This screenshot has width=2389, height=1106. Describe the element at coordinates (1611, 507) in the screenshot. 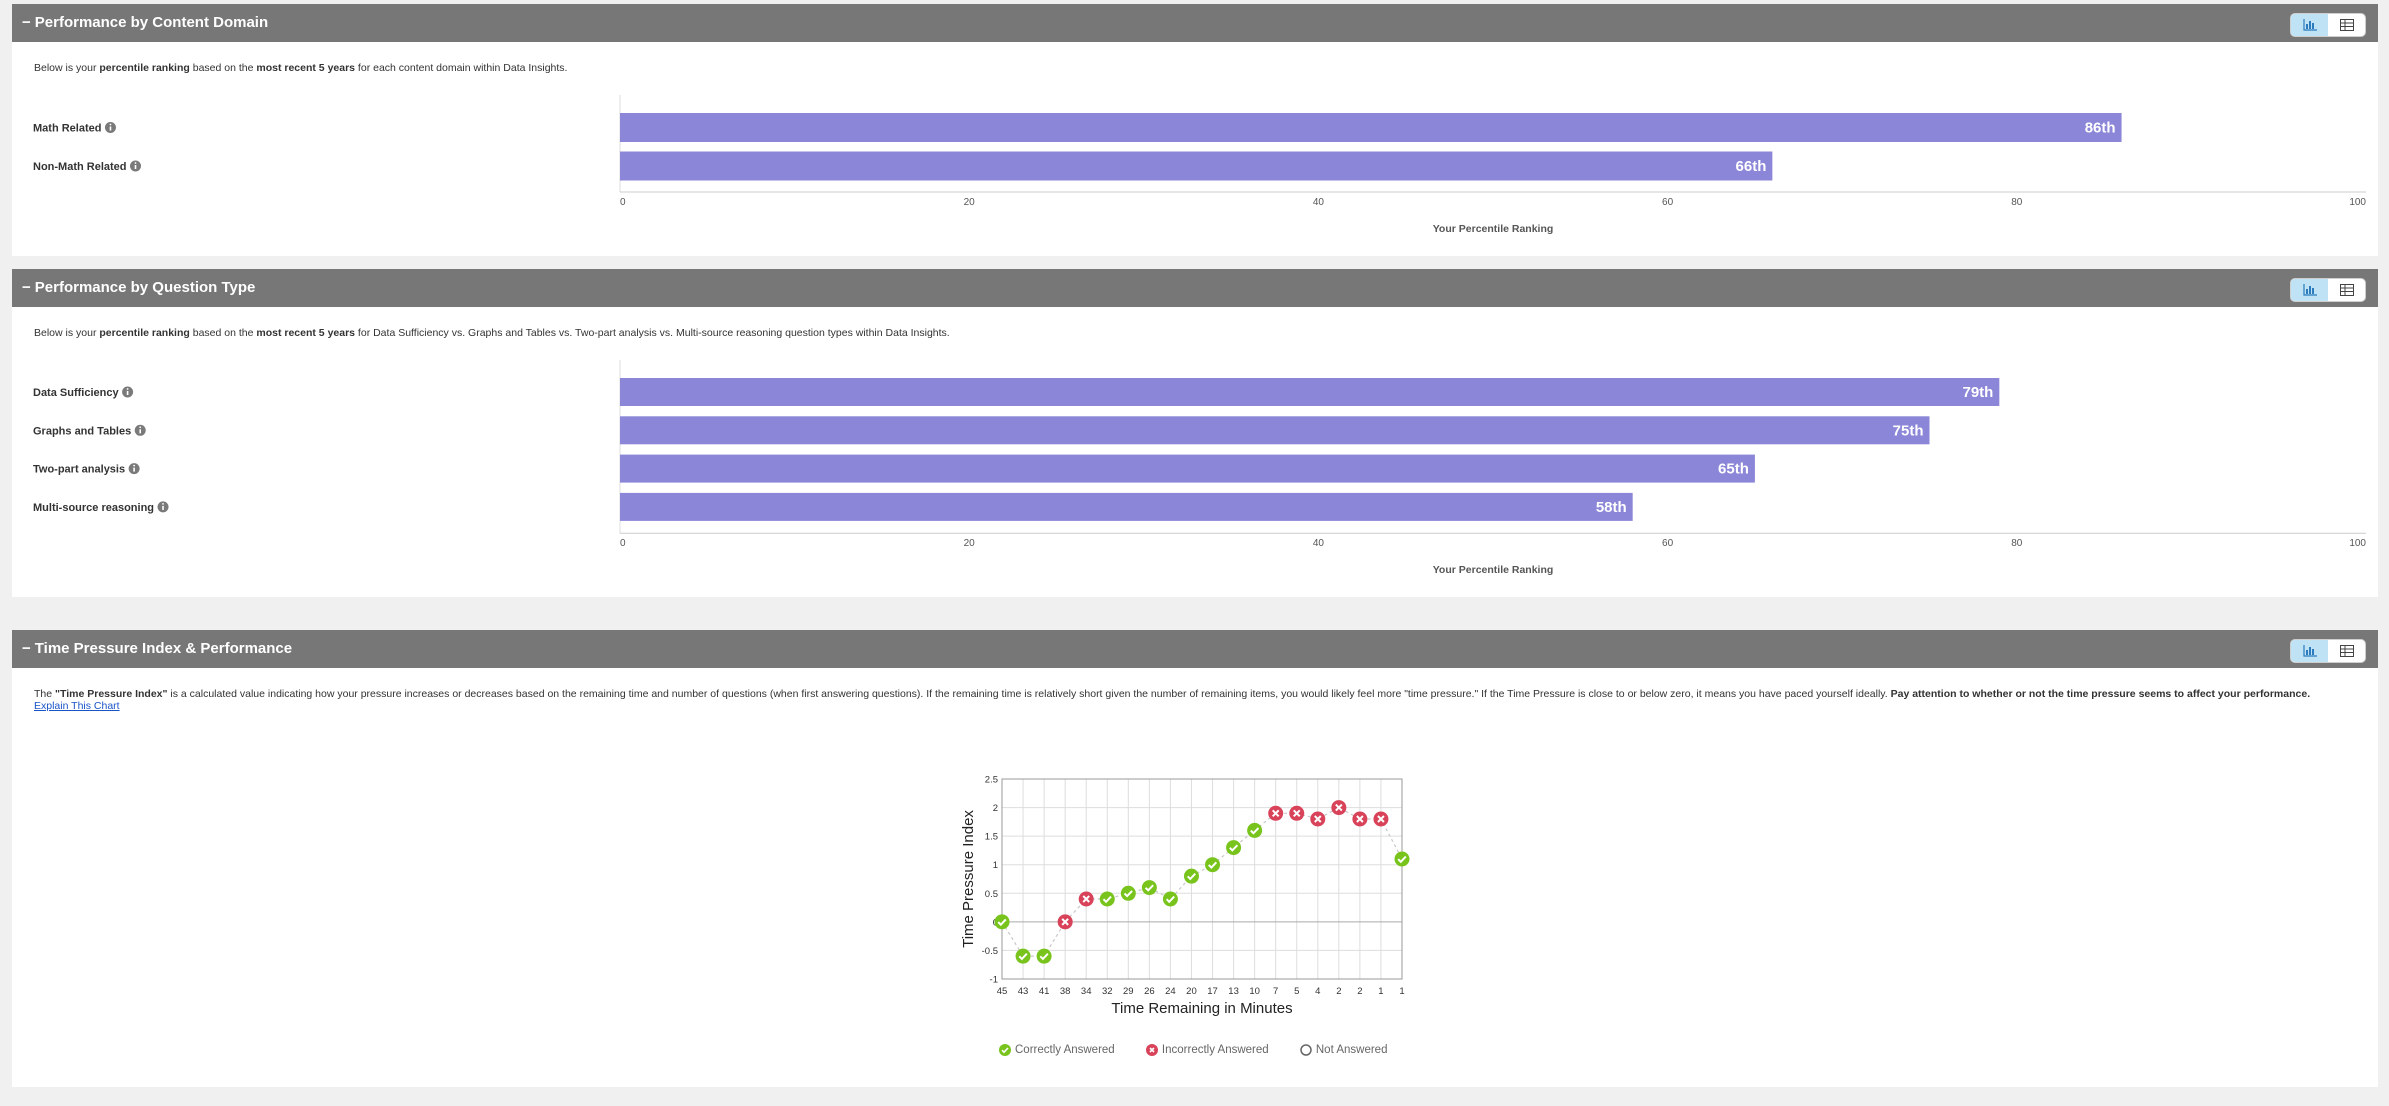

I see `bar-value-label: 58th` at that location.